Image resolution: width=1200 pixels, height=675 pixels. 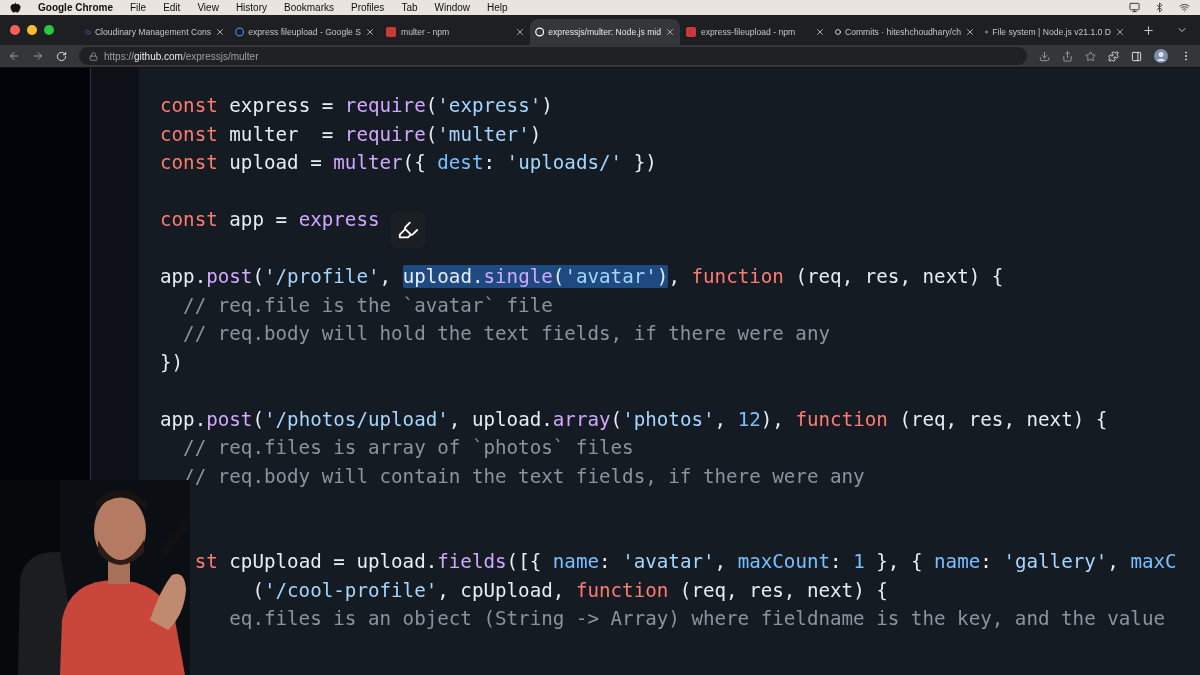 What do you see at coordinates (634, 419) in the screenshot?
I see `code-line: app.post('/photos/upload', upload.array('photos', 12), function (req, res, next) {` at bounding box center [634, 419].